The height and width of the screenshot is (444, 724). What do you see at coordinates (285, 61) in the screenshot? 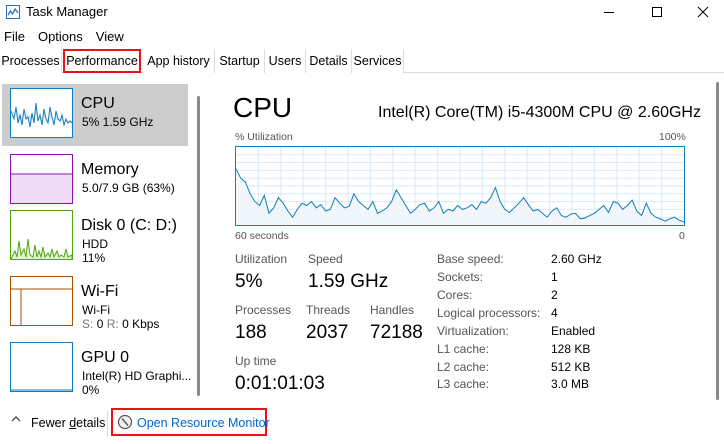
I see `tab-users: Users` at bounding box center [285, 61].